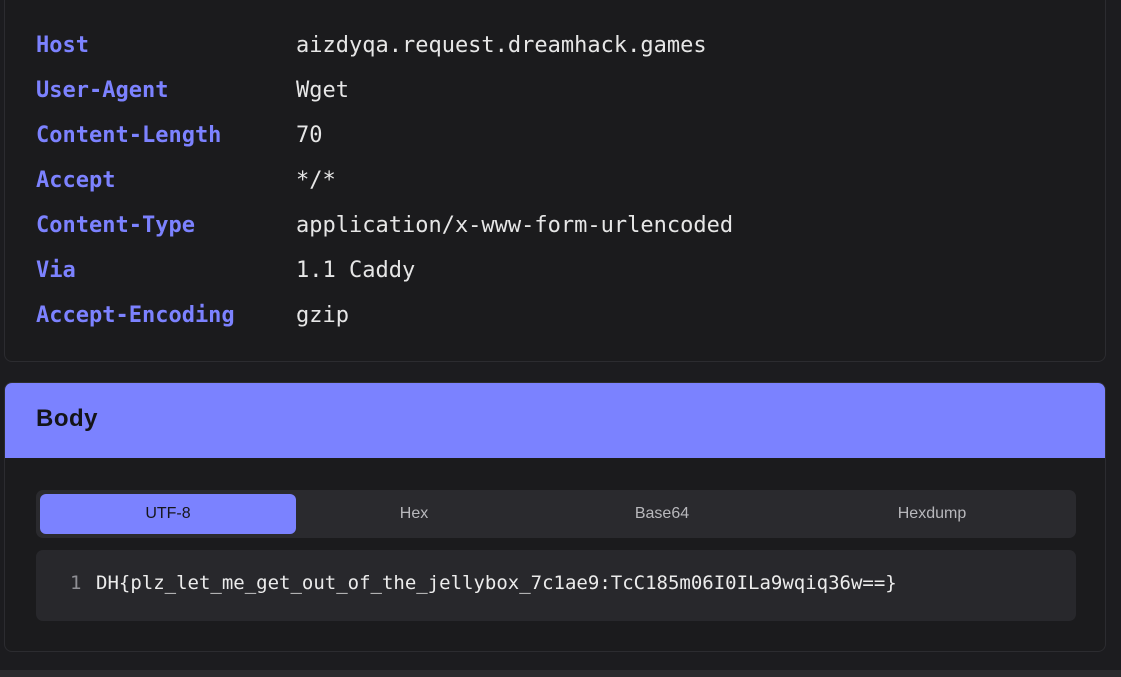 This screenshot has width=1121, height=677. What do you see at coordinates (62, 45) in the screenshot?
I see `header-key: Host` at bounding box center [62, 45].